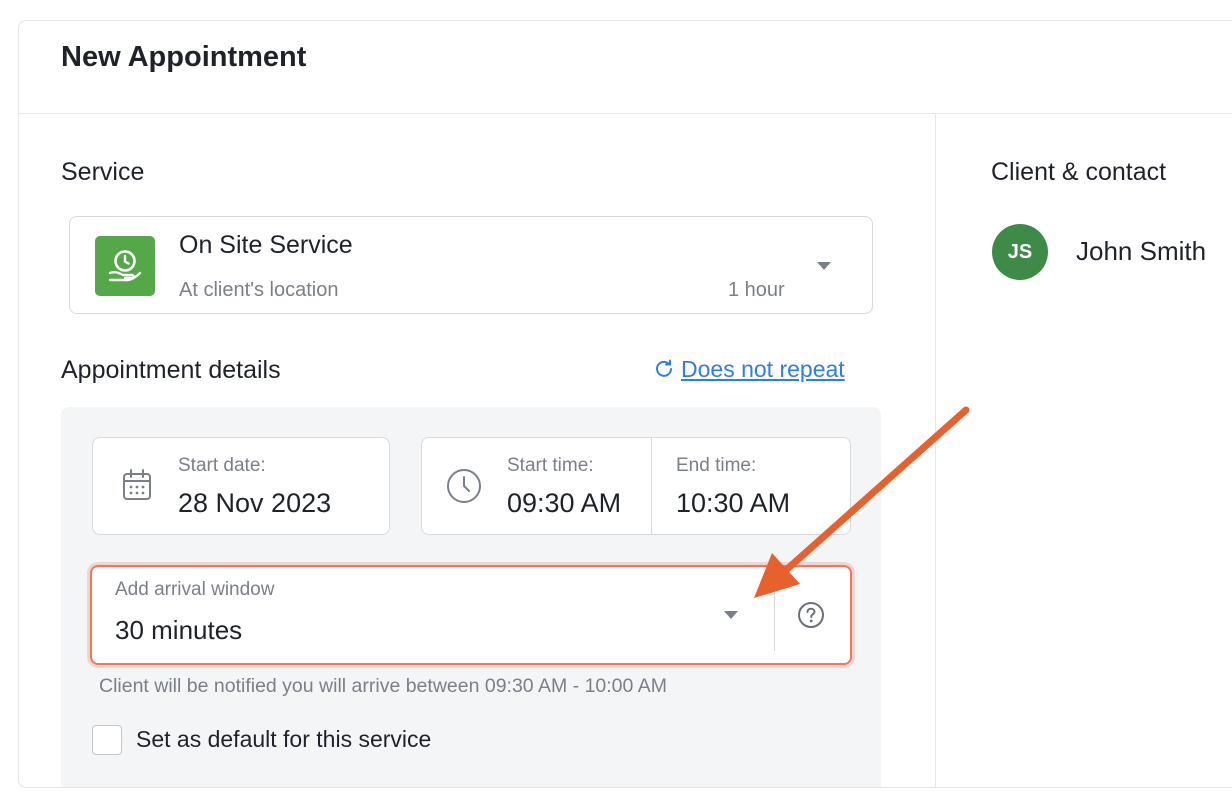 This screenshot has height=808, width=1232. Describe the element at coordinates (259, 290) in the screenshot. I see `service-location: At client's location` at that location.